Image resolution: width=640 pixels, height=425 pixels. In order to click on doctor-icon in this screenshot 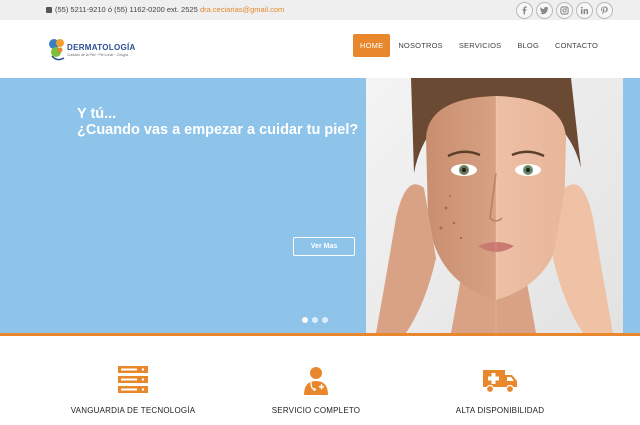, I will do `click(316, 381)`.